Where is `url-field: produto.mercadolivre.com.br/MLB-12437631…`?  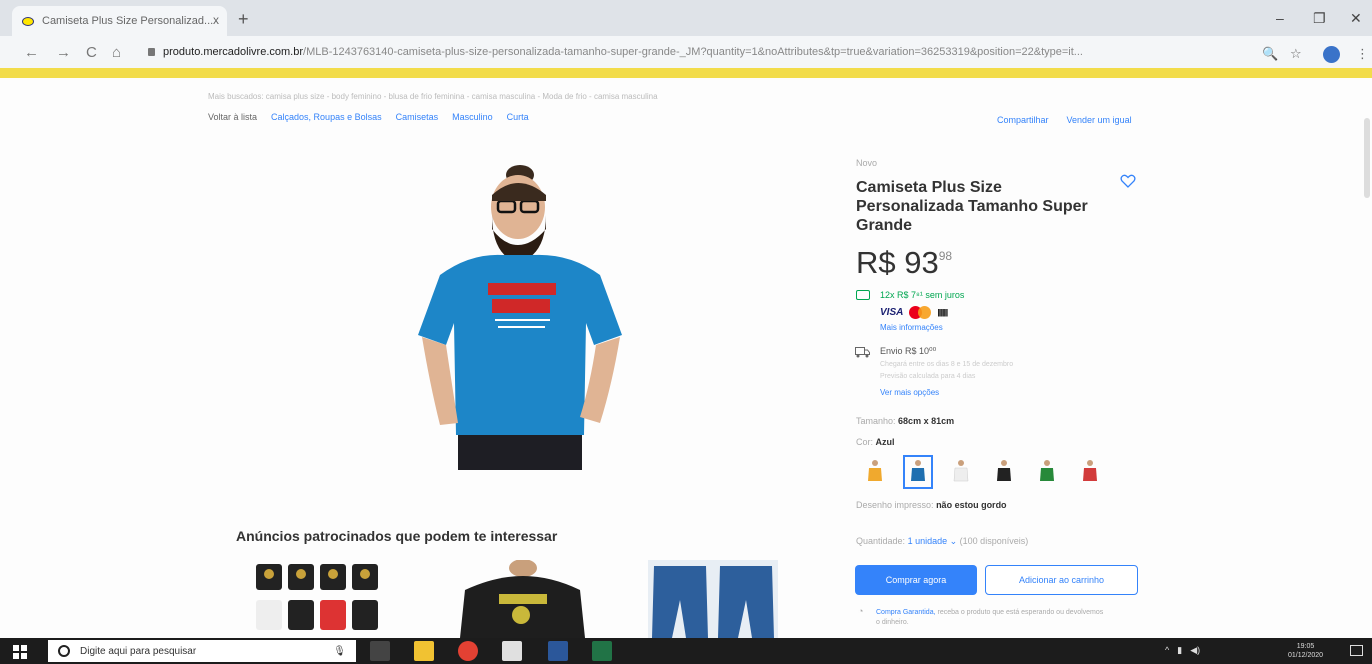
url-field: produto.mercadolivre.com.br/MLB-12437631… is located at coordinates (700, 52).